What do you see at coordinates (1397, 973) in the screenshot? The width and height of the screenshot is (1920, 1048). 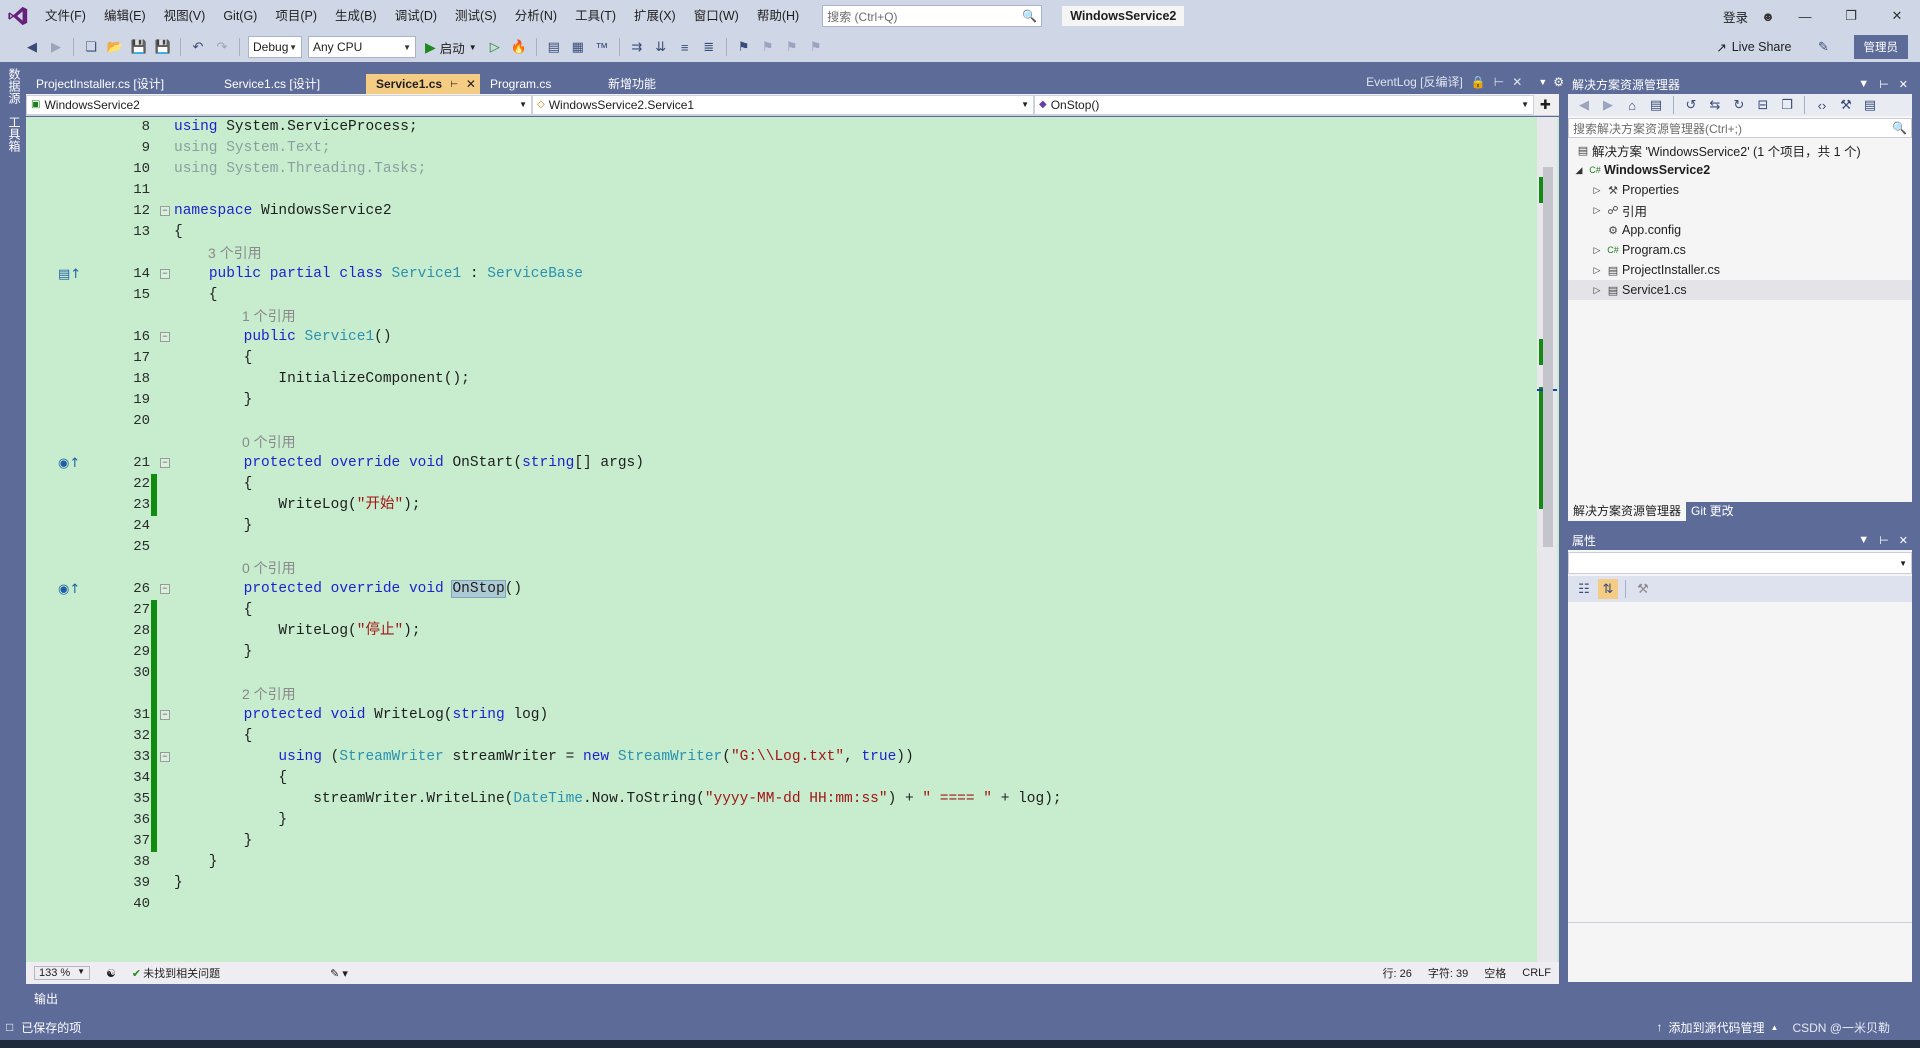 I see `line-indicator: 行: 26` at bounding box center [1397, 973].